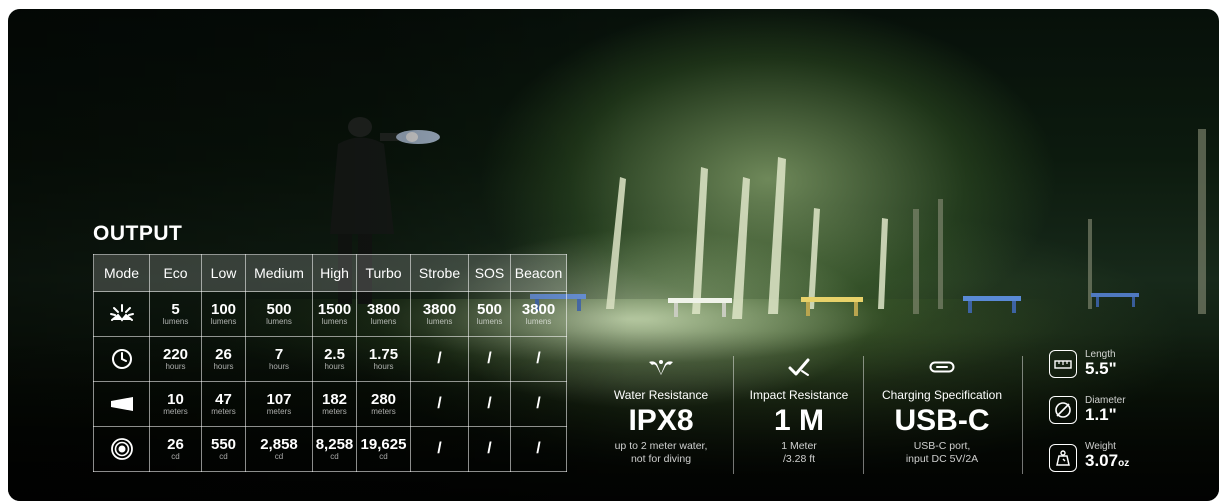 The image size is (1219, 501). Describe the element at coordinates (383, 449) in the screenshot. I see `table-cell: 19,625 cd` at that location.